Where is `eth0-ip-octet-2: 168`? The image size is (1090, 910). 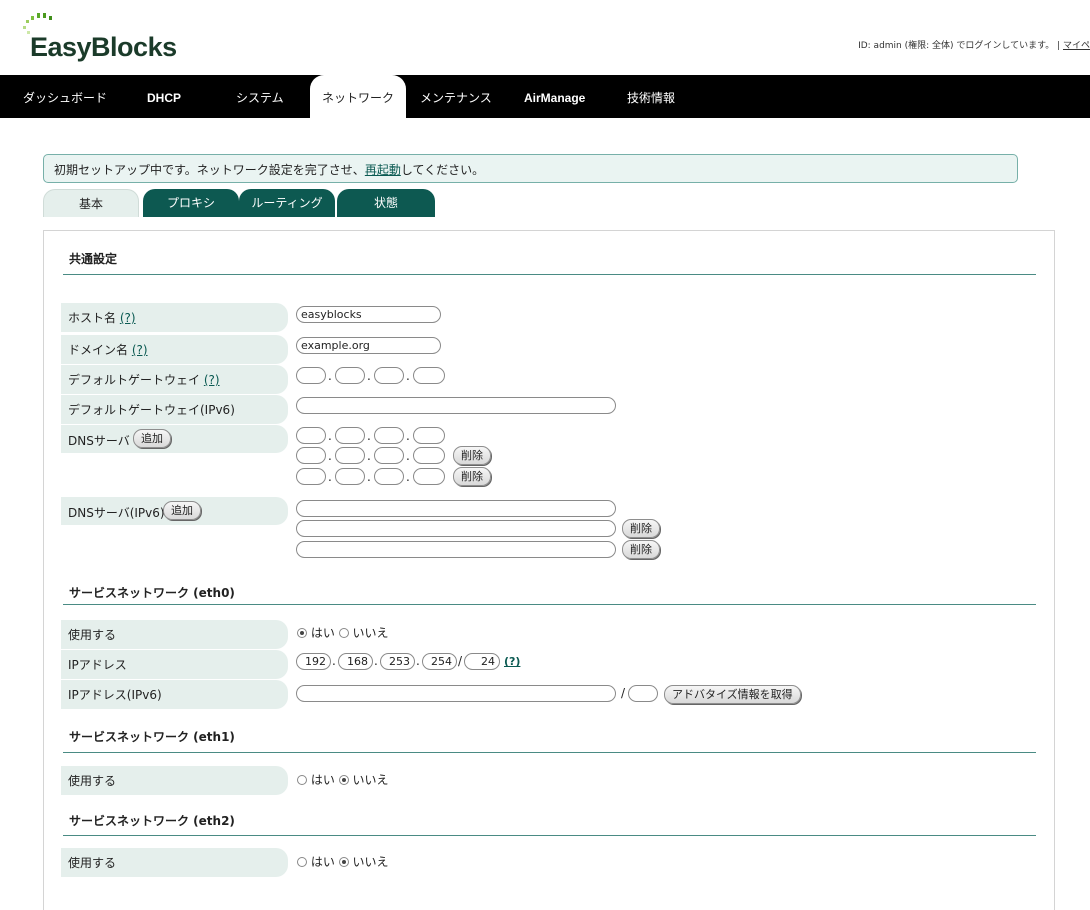 eth0-ip-octet-2: 168 is located at coordinates (355, 661).